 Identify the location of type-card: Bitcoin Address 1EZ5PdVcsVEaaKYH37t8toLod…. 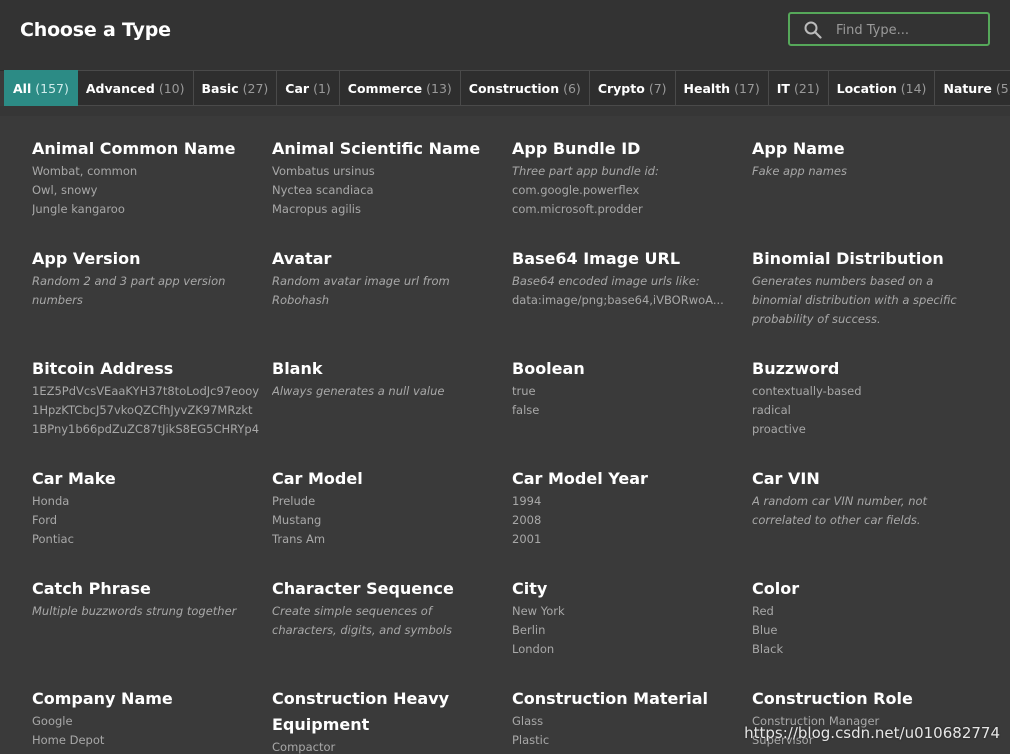
(146, 397).